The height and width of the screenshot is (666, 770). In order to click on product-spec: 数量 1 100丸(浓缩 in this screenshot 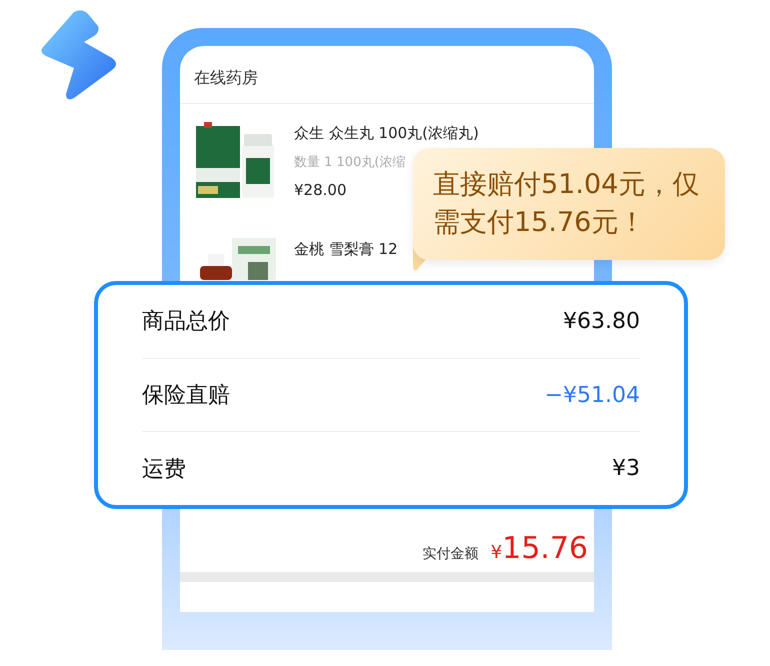, I will do `click(350, 162)`.